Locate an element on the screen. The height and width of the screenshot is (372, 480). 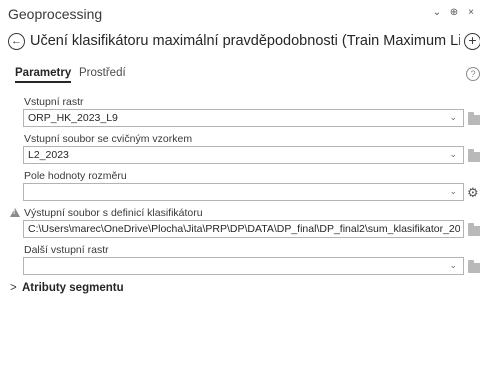
param-label: Vstupní soubor se cvičným vzorkem is located at coordinates (108, 139).